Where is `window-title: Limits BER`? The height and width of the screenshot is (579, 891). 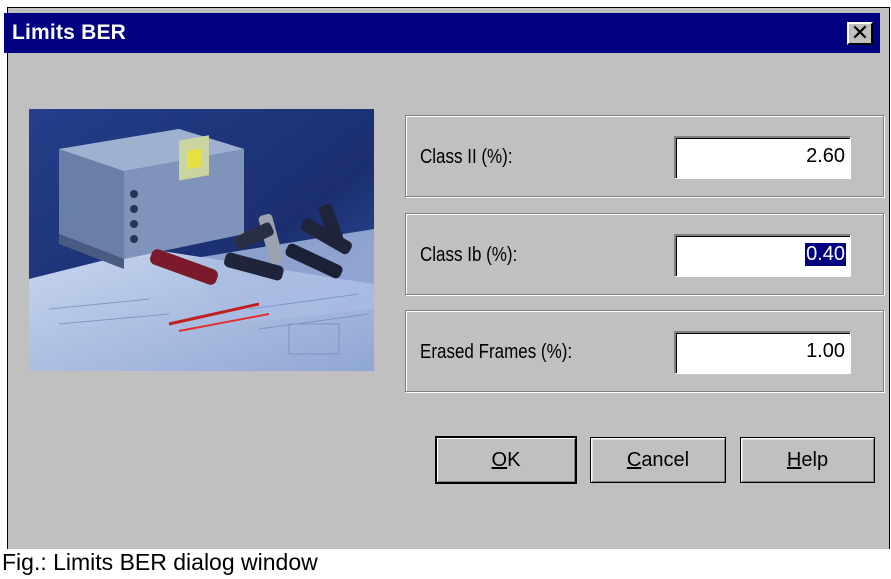 window-title: Limits BER is located at coordinates (69, 32).